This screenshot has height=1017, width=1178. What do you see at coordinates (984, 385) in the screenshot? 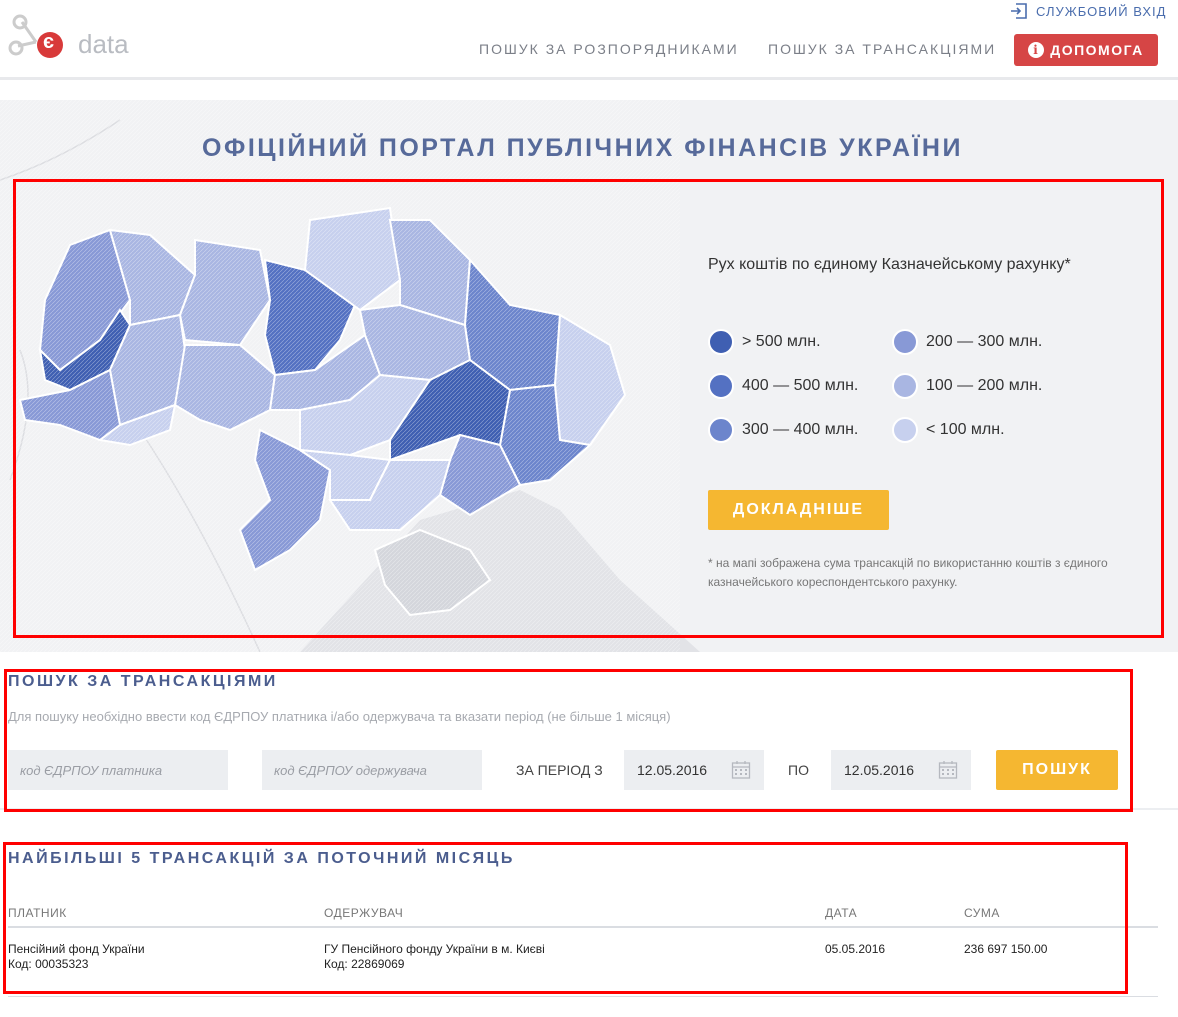
I see `legend-label: 100 — 200 млн.` at bounding box center [984, 385].